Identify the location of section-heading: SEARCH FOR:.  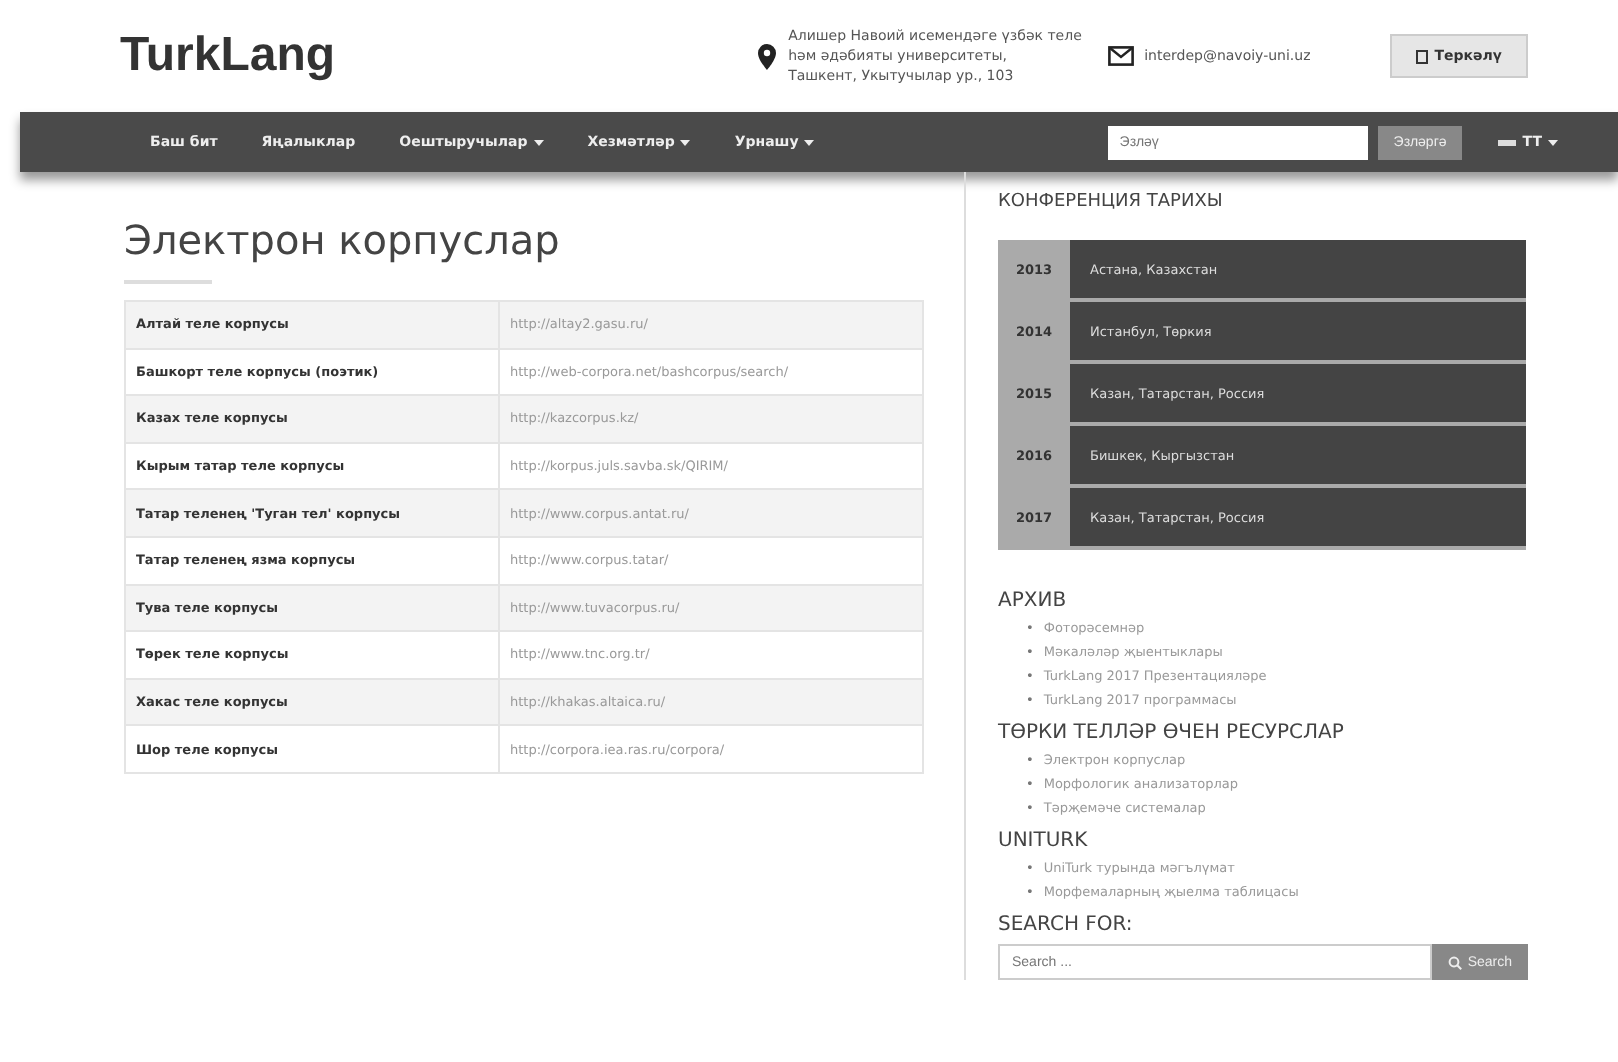
(1066, 925).